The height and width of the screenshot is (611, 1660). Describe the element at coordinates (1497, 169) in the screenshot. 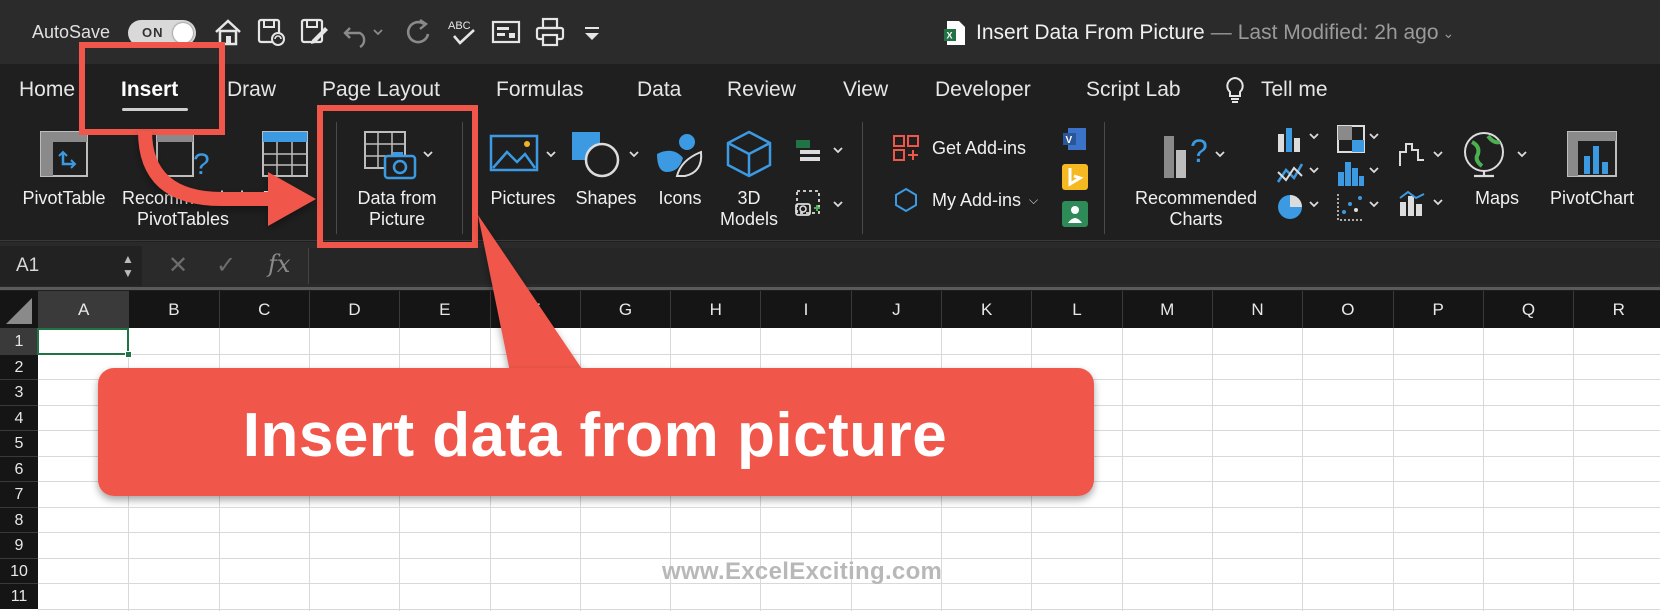

I see `maps-button: Maps` at that location.